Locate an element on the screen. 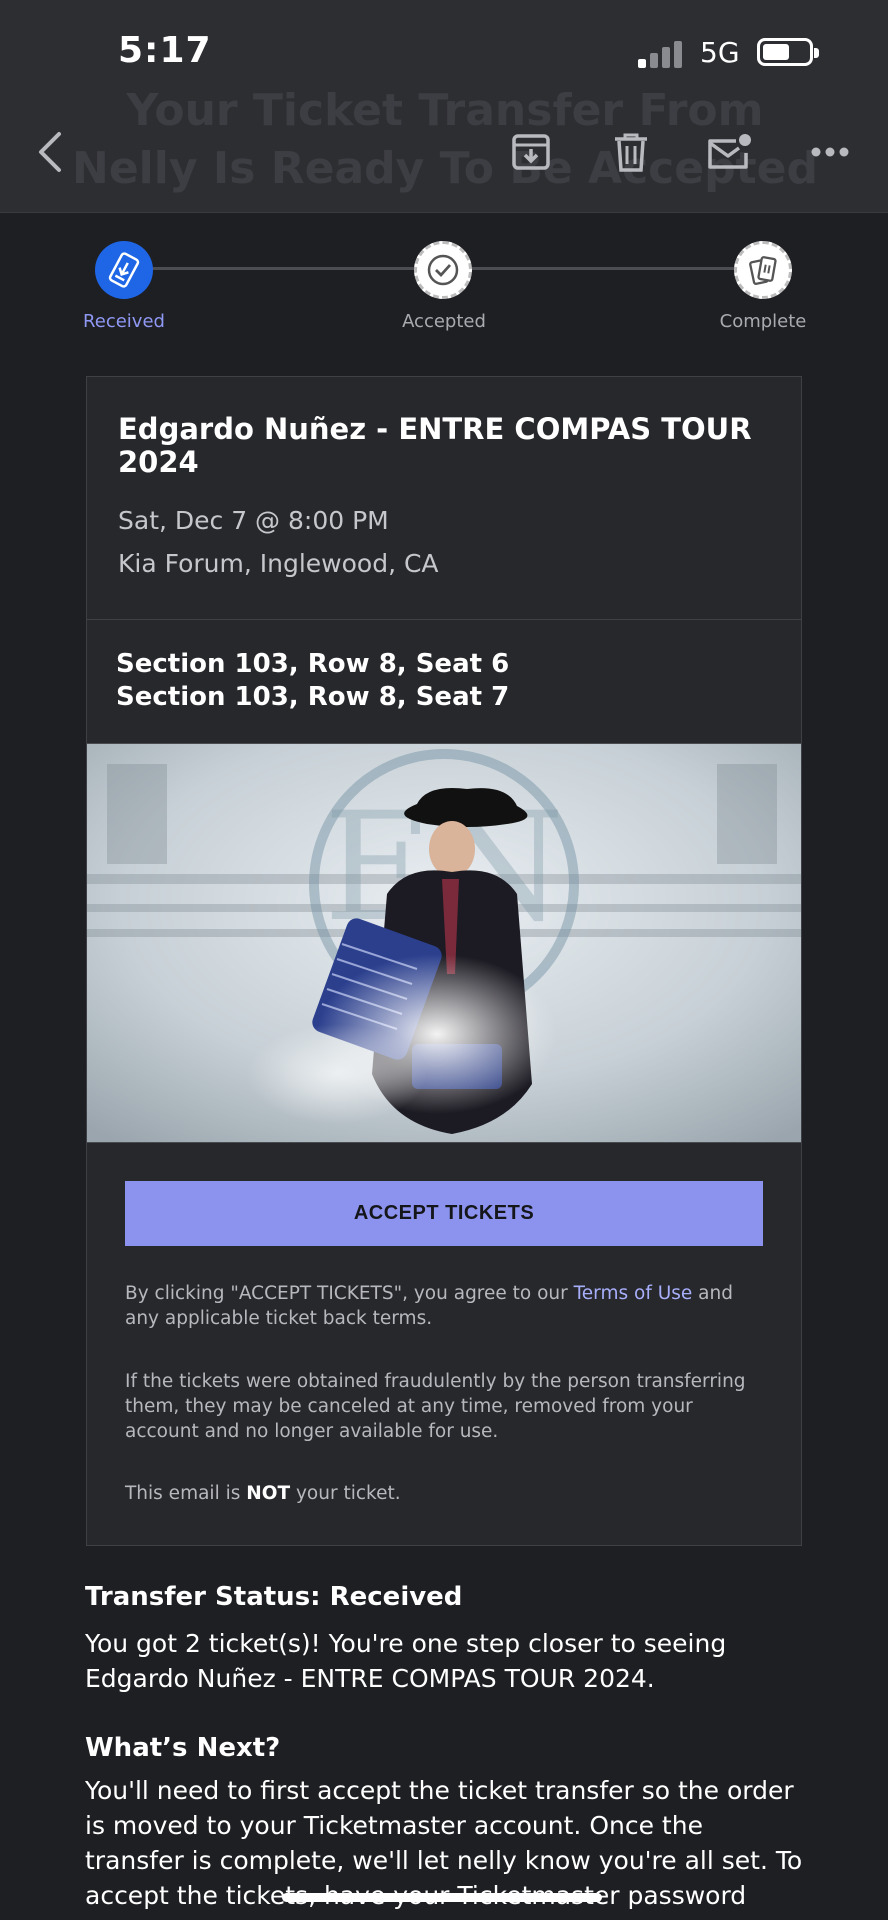 The height and width of the screenshot is (1920, 888). trash-icon is located at coordinates (631, 152).